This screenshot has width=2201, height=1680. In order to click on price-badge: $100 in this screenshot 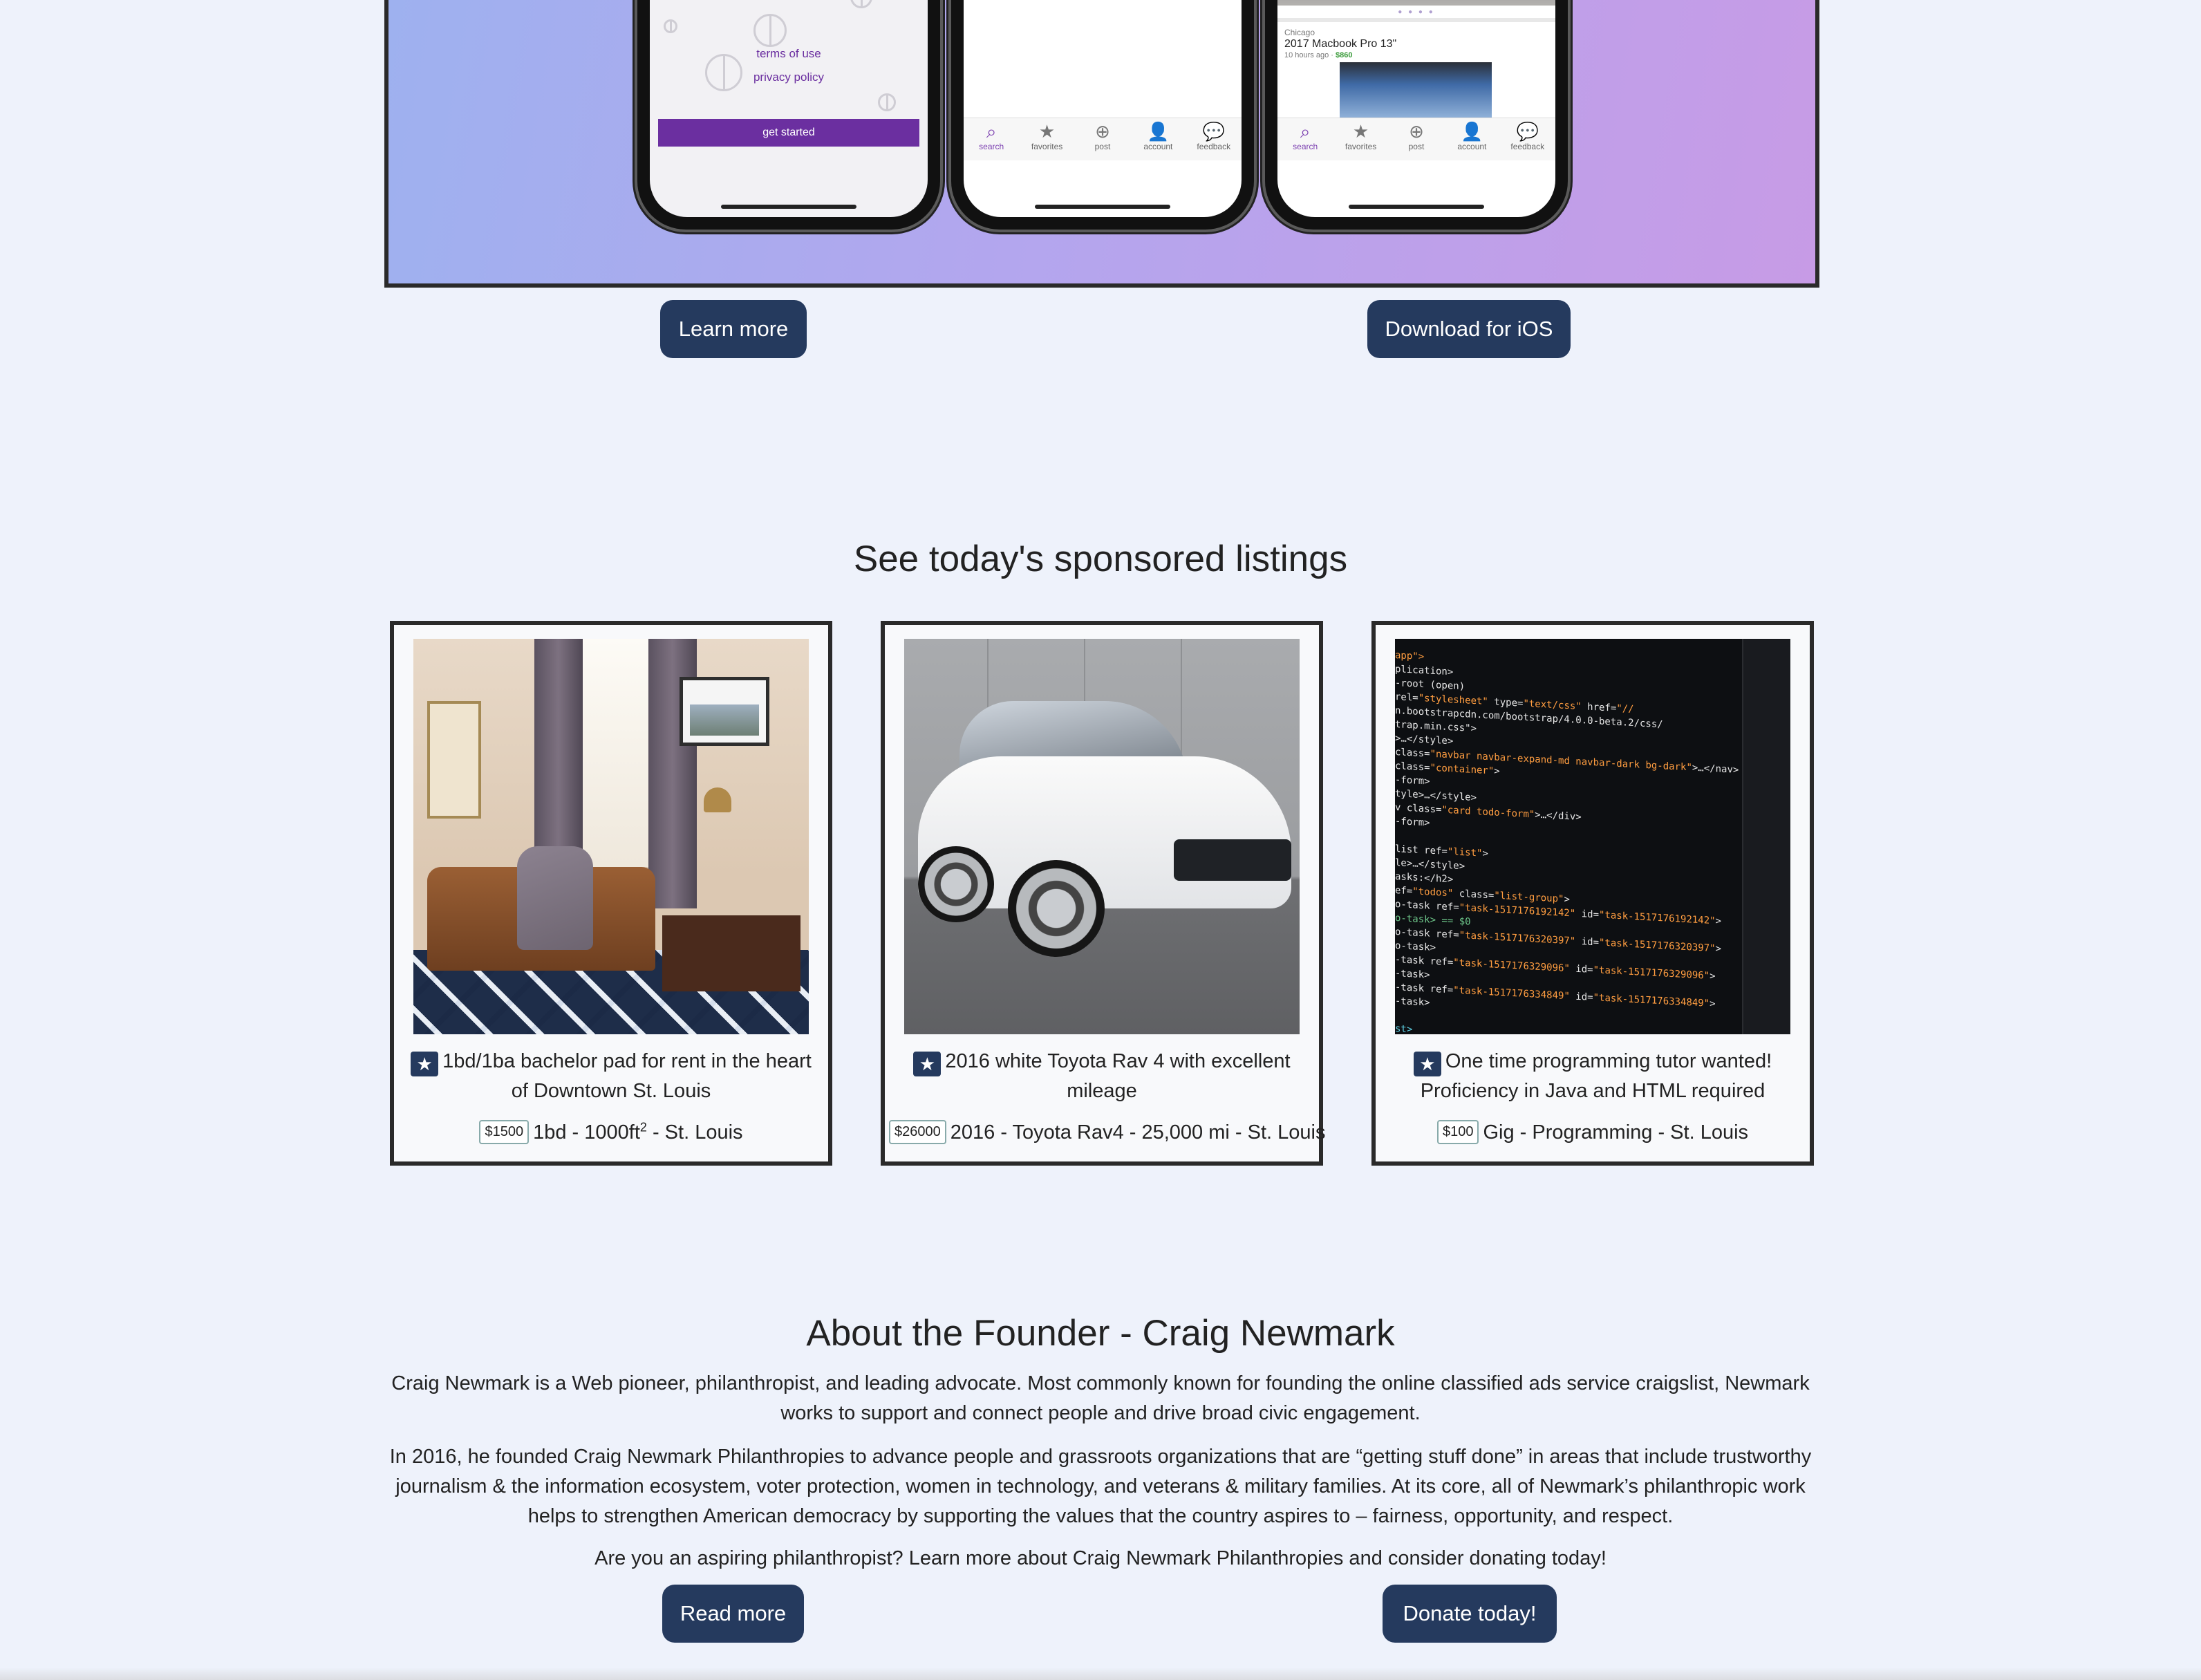, I will do `click(1457, 1132)`.